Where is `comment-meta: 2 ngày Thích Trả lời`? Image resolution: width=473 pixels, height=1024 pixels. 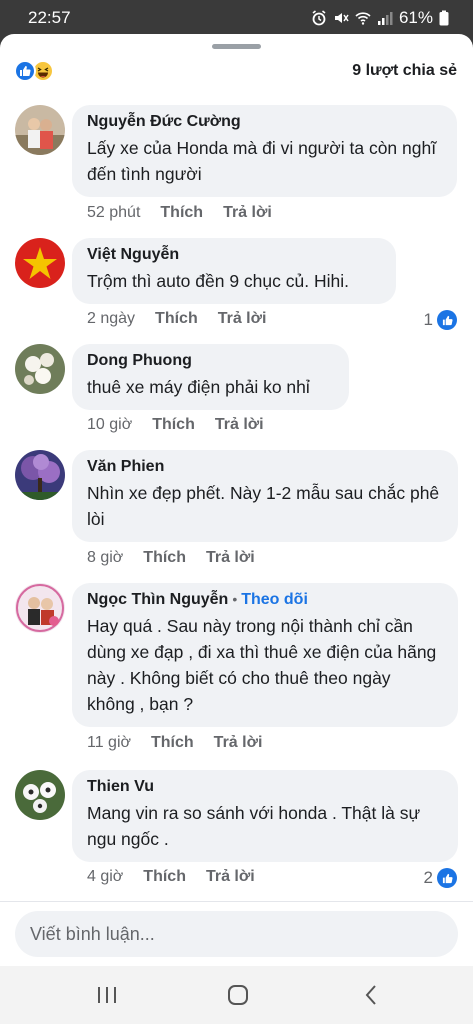 comment-meta: 2 ngày Thích Trả lời is located at coordinates (186, 319).